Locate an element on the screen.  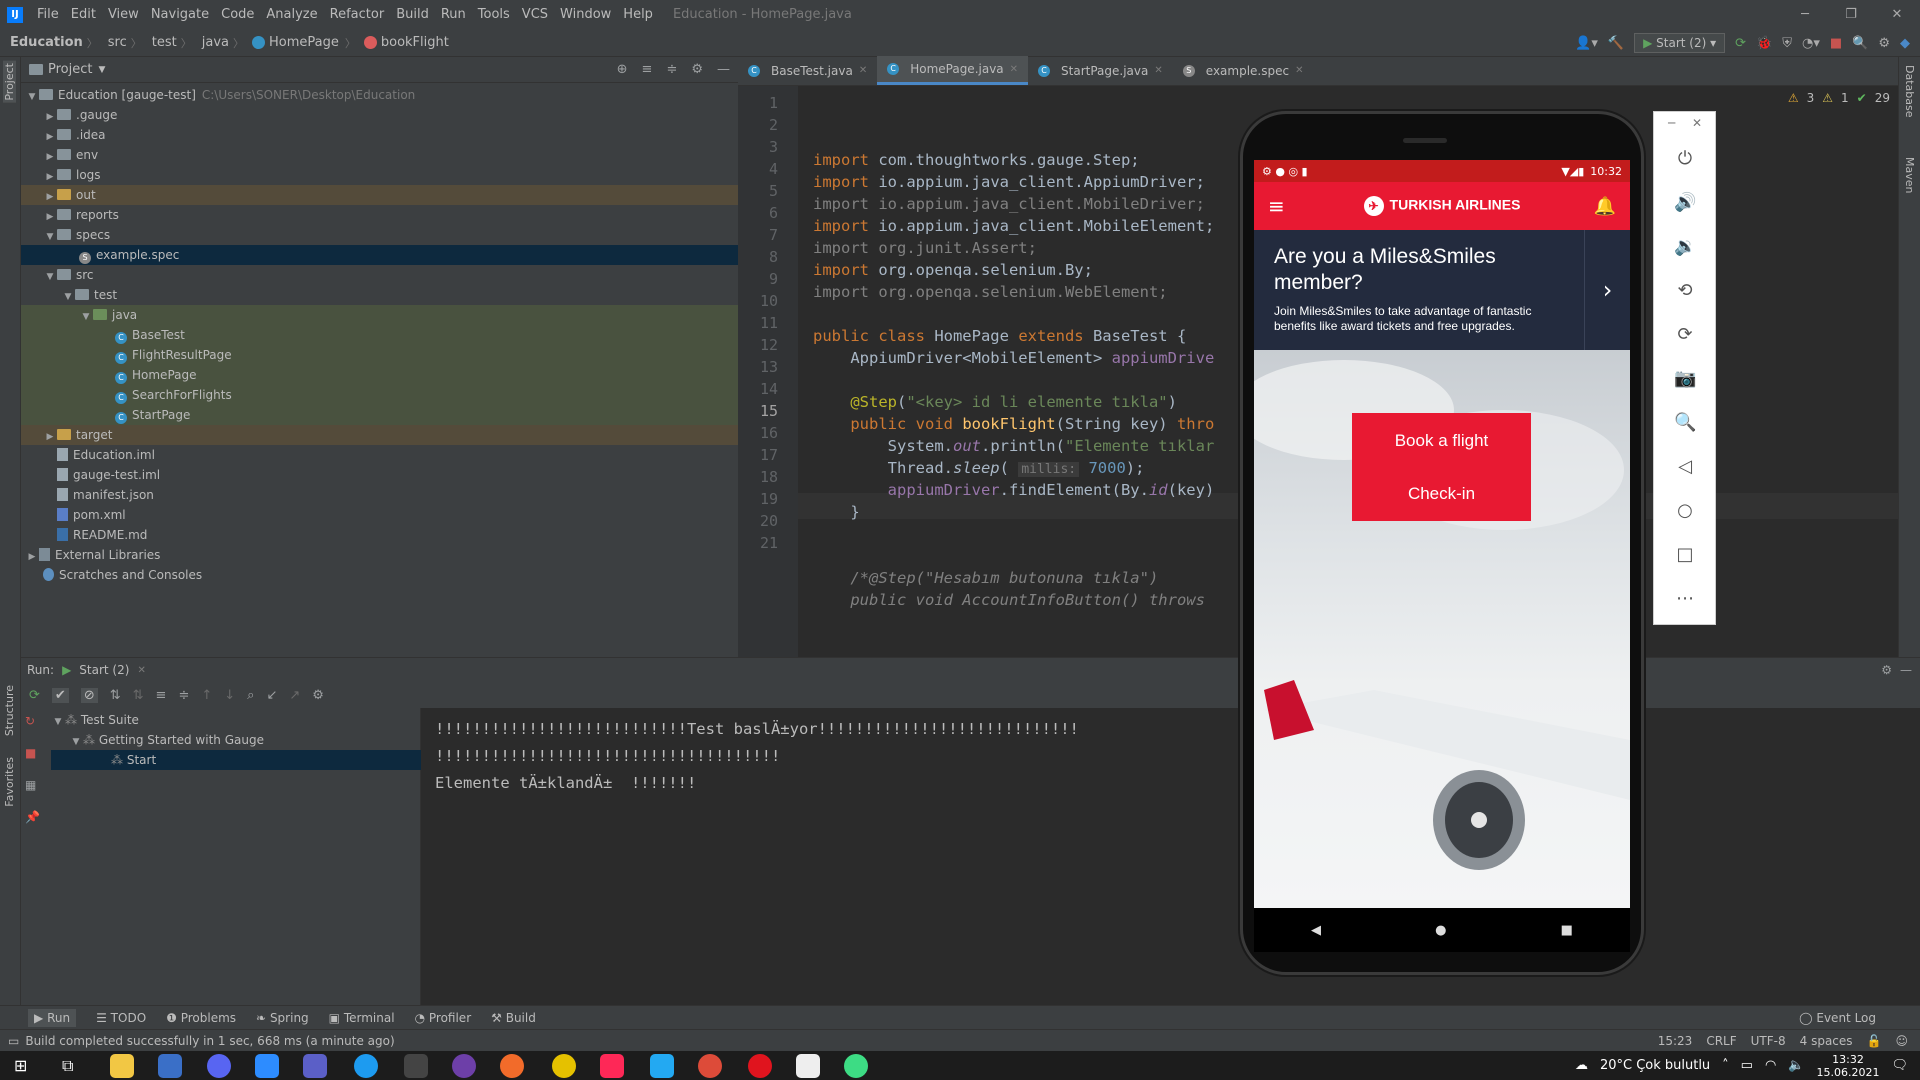
project-tool-tab: Project is located at coordinates (9, 82).